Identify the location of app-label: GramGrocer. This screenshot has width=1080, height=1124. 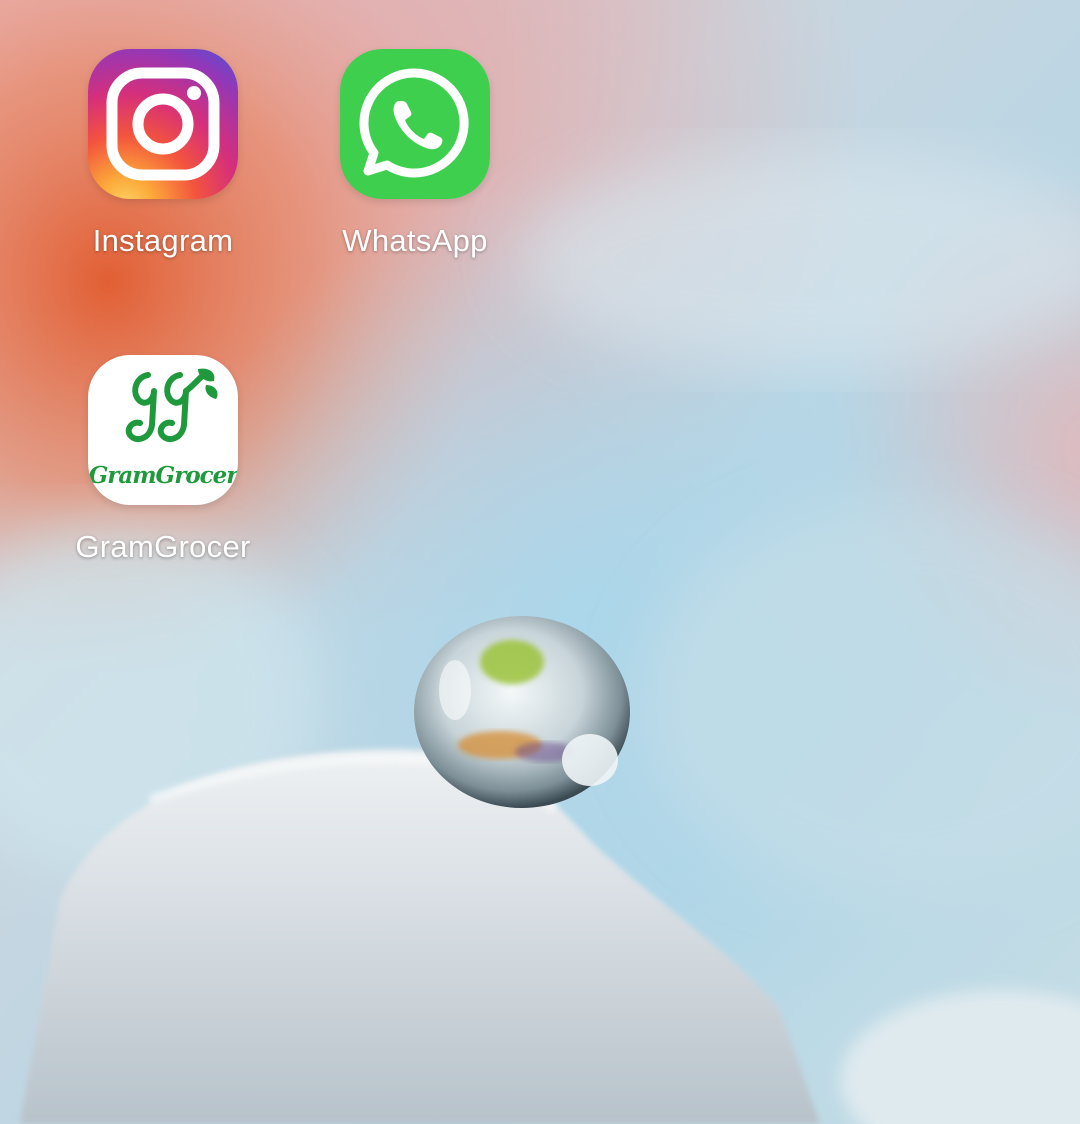
(163, 546).